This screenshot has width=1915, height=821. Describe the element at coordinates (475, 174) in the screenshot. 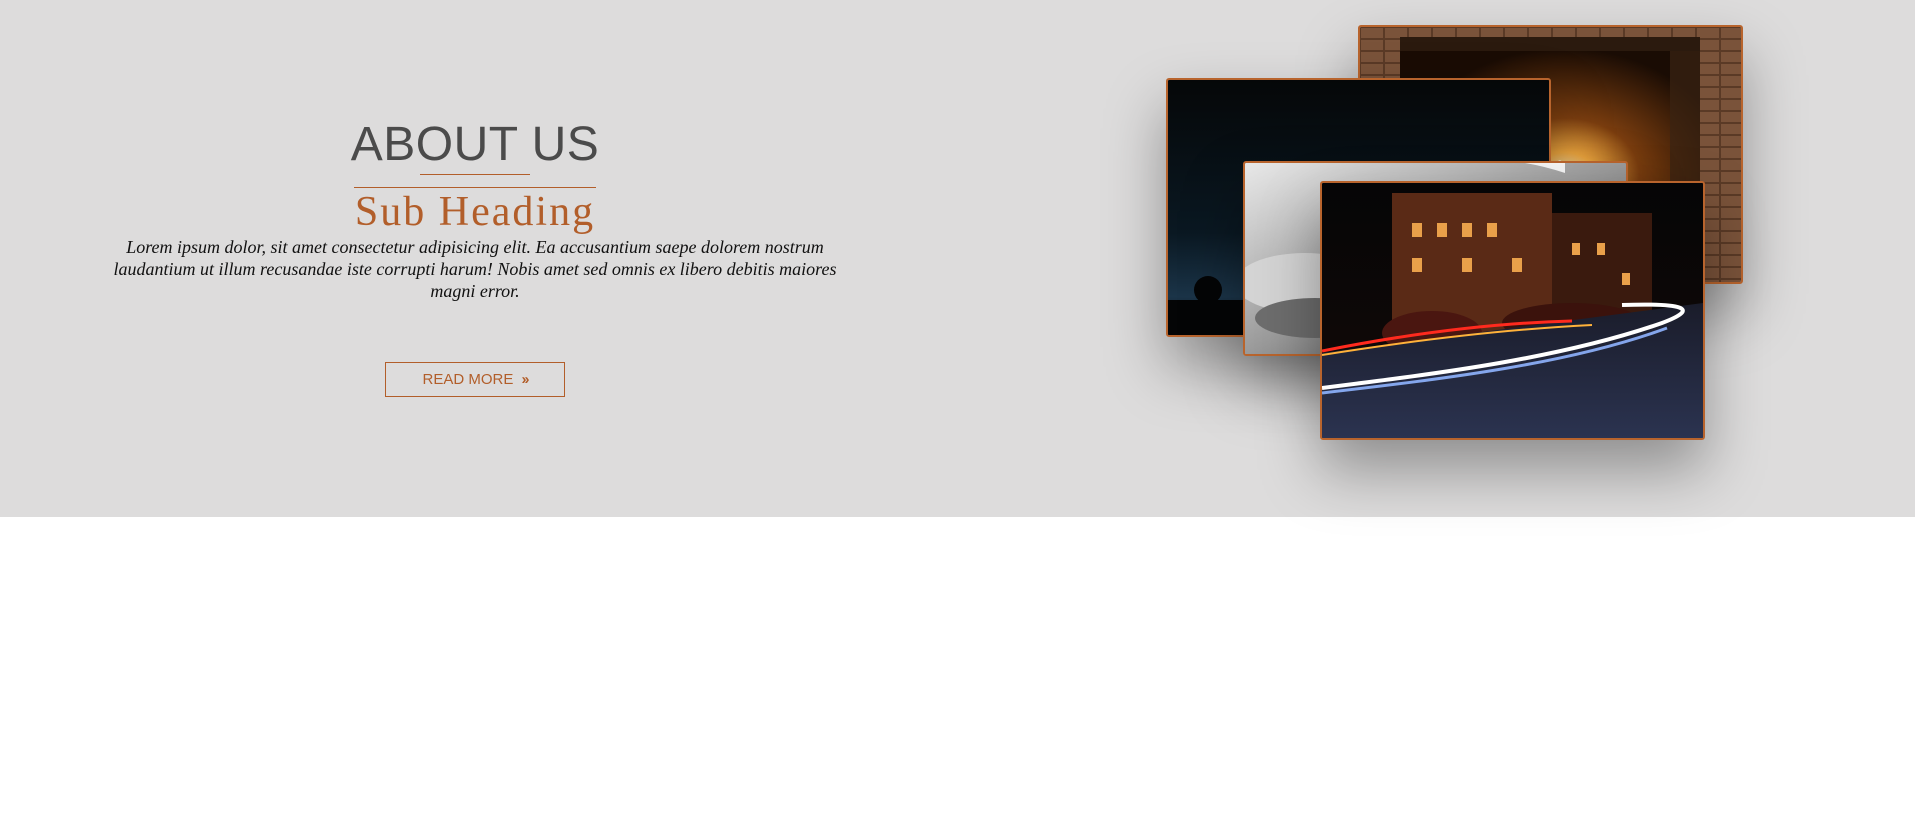

I see `title-underline` at that location.